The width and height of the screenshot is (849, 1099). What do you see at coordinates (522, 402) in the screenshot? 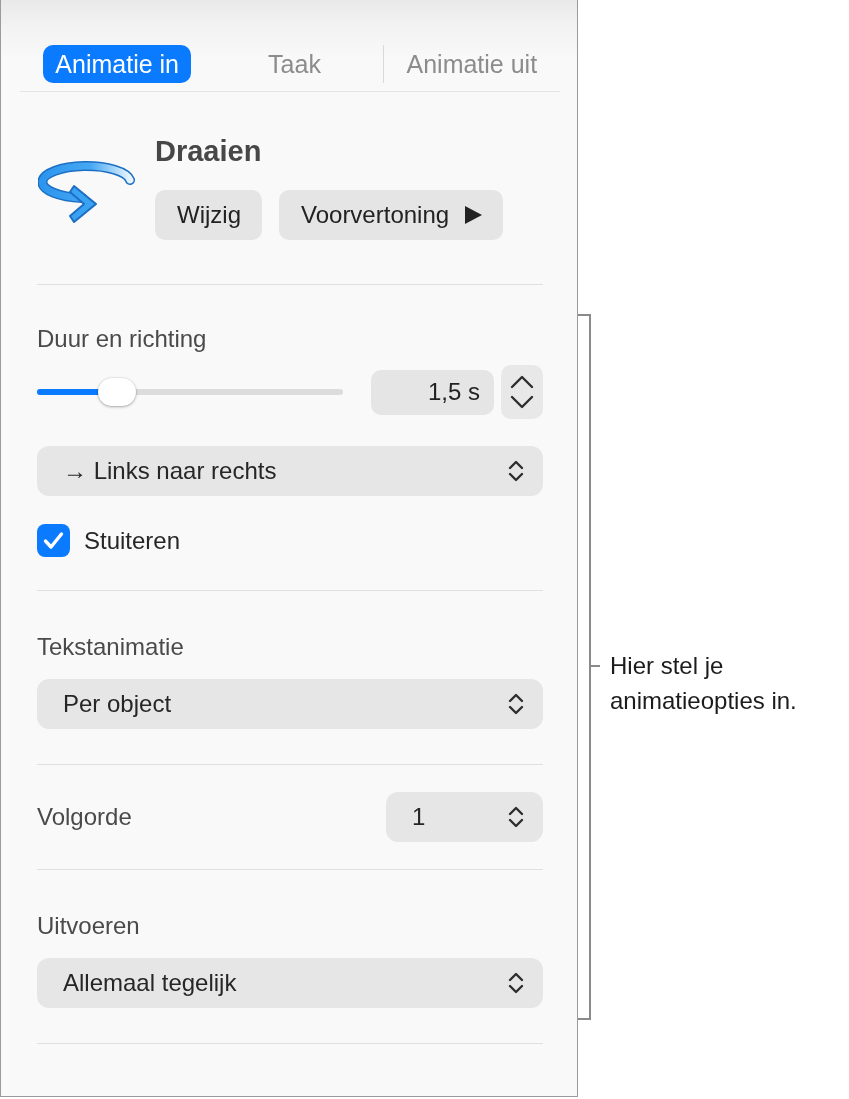
I see `chevron-down-icon` at bounding box center [522, 402].